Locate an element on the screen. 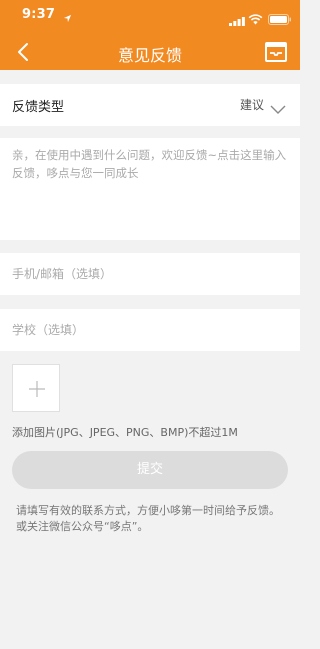 The image size is (320, 649). location-arrow-icon is located at coordinates (67, 17).